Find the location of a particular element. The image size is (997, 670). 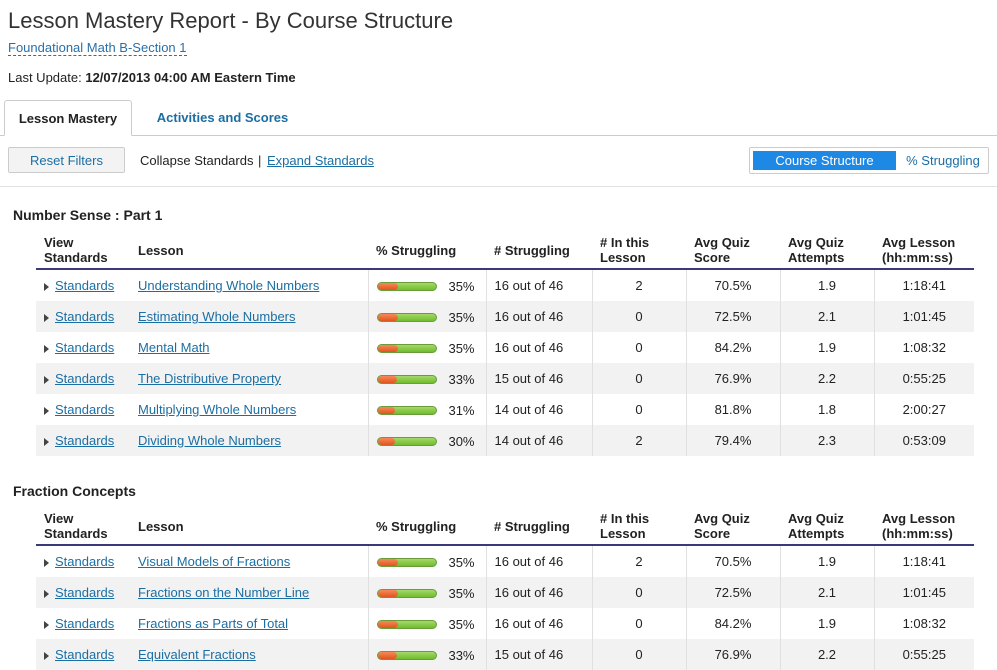

lesson-link: Mental Math is located at coordinates (174, 347).